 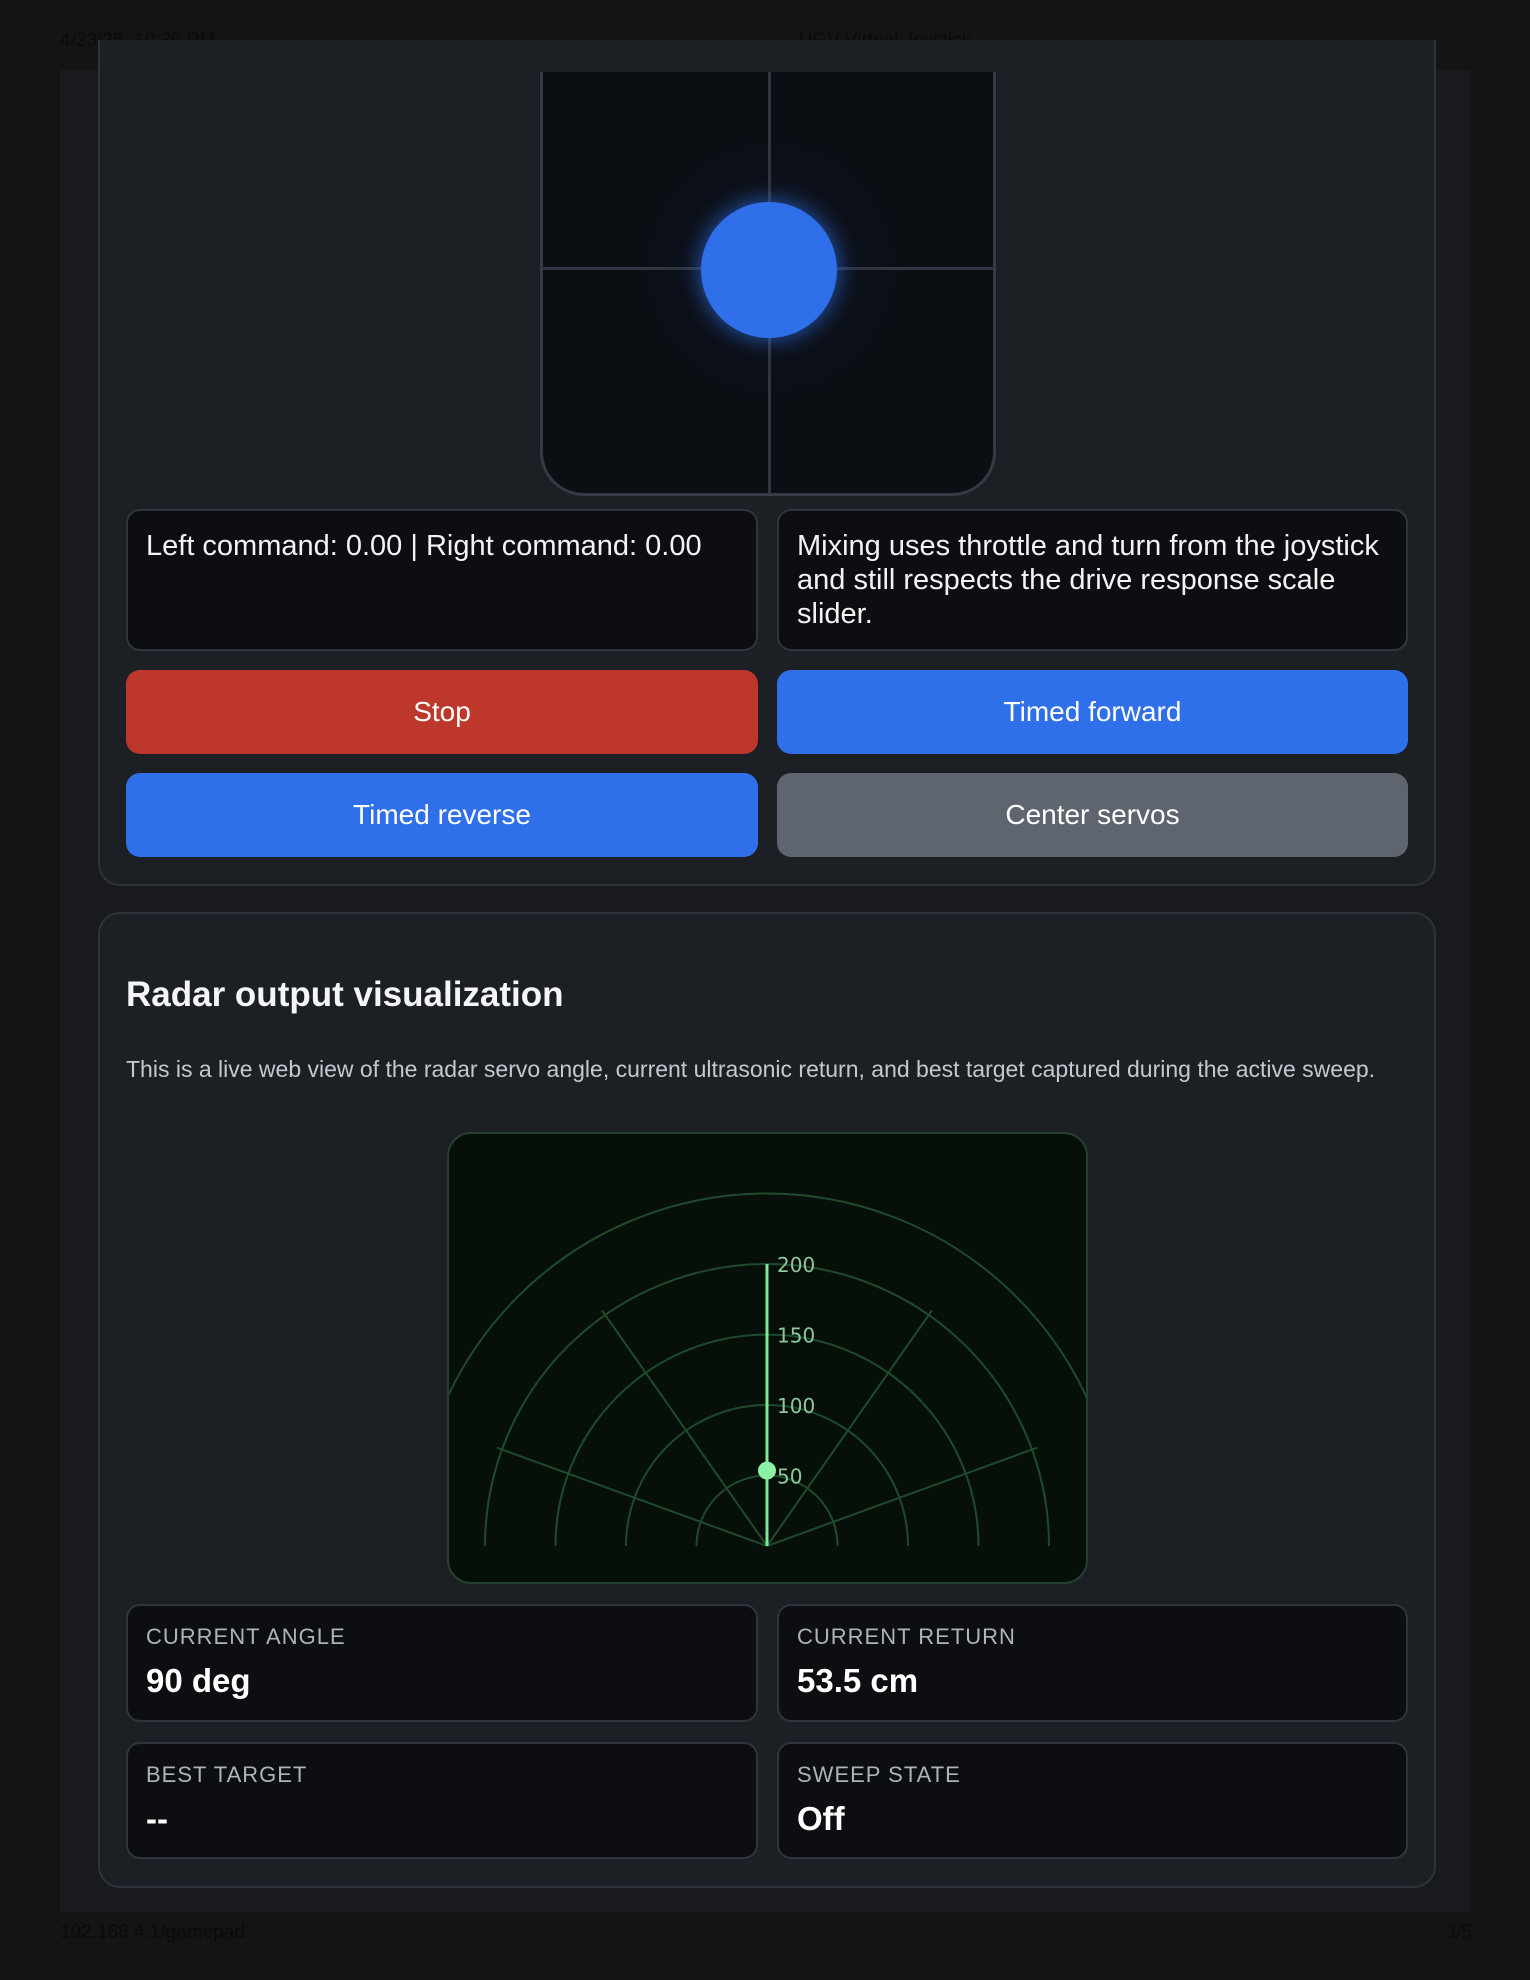 What do you see at coordinates (442, 815) in the screenshot?
I see `timed-reverse-button: Timed reverse` at bounding box center [442, 815].